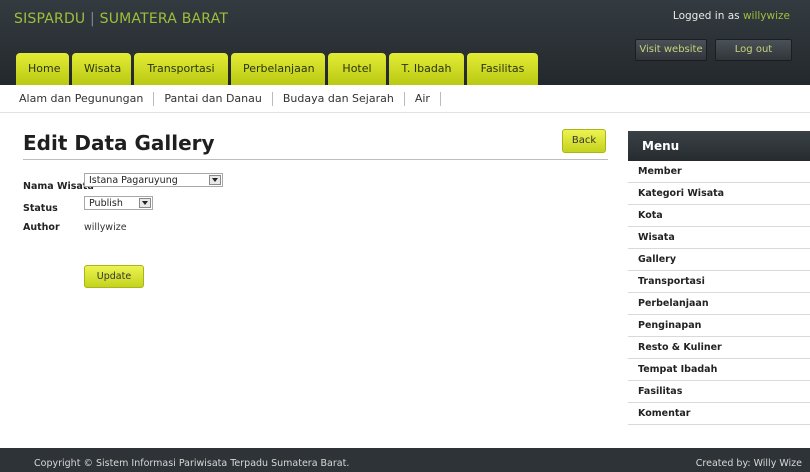 The image size is (810, 472). What do you see at coordinates (766, 16) in the screenshot?
I see `logged-in-username: willywize` at bounding box center [766, 16].